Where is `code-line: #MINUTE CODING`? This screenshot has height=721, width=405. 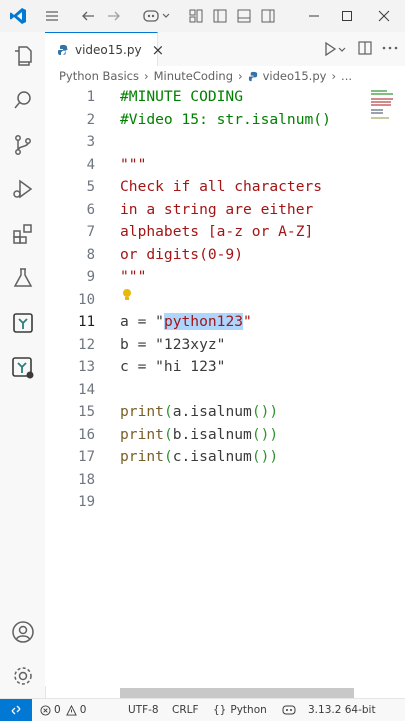
code-line: #MINUTE CODING is located at coordinates (182, 96).